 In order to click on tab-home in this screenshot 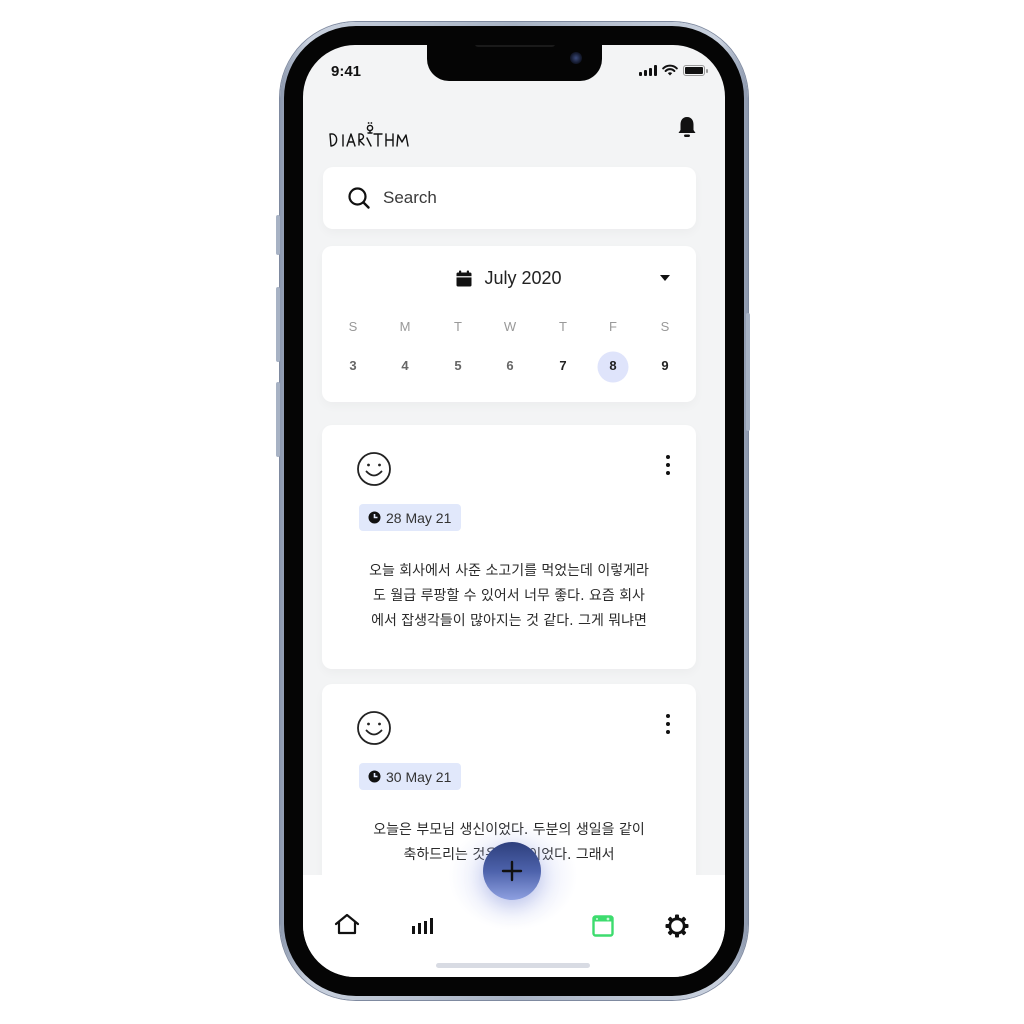, I will do `click(347, 926)`.